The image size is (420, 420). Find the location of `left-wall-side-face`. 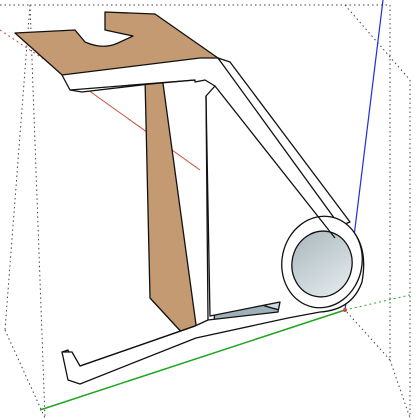

left-wall-side-face is located at coordinates (171, 206).